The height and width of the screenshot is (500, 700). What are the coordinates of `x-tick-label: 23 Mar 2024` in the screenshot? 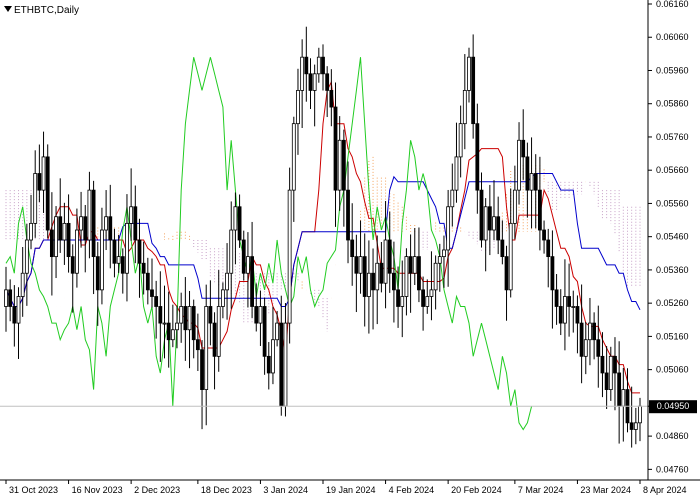 It's located at (605, 490).